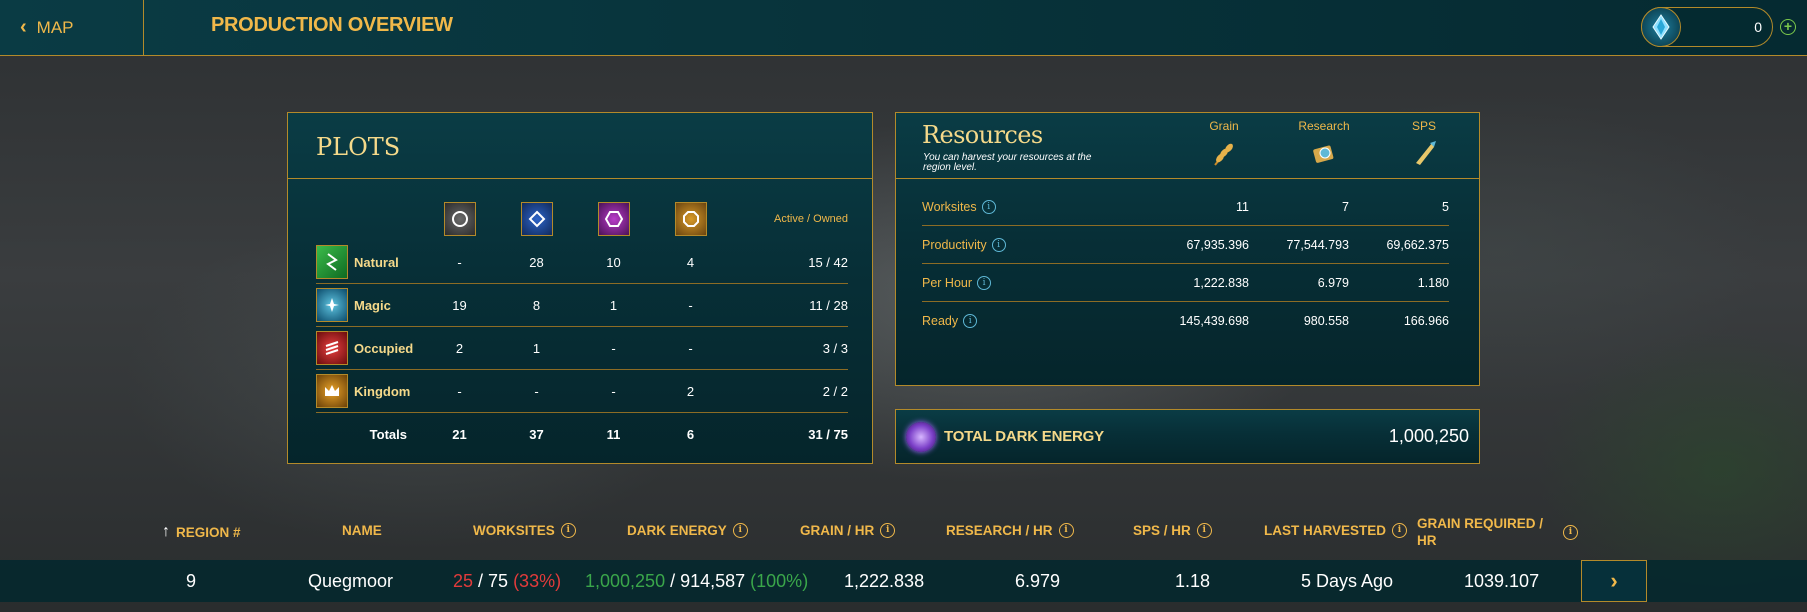 This screenshot has width=1807, height=612. Describe the element at coordinates (677, 530) in the screenshot. I see `header-label: DARK ENERGY` at that location.